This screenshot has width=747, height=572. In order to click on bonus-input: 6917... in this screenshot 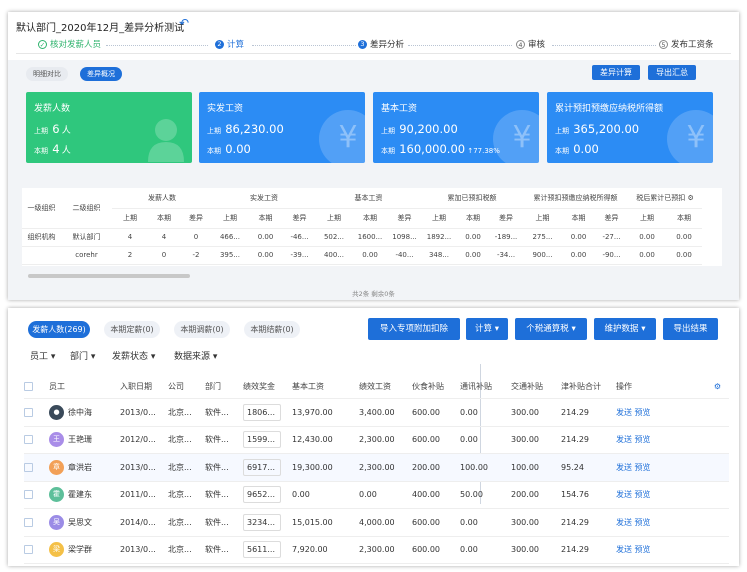, I will do `click(262, 467)`.